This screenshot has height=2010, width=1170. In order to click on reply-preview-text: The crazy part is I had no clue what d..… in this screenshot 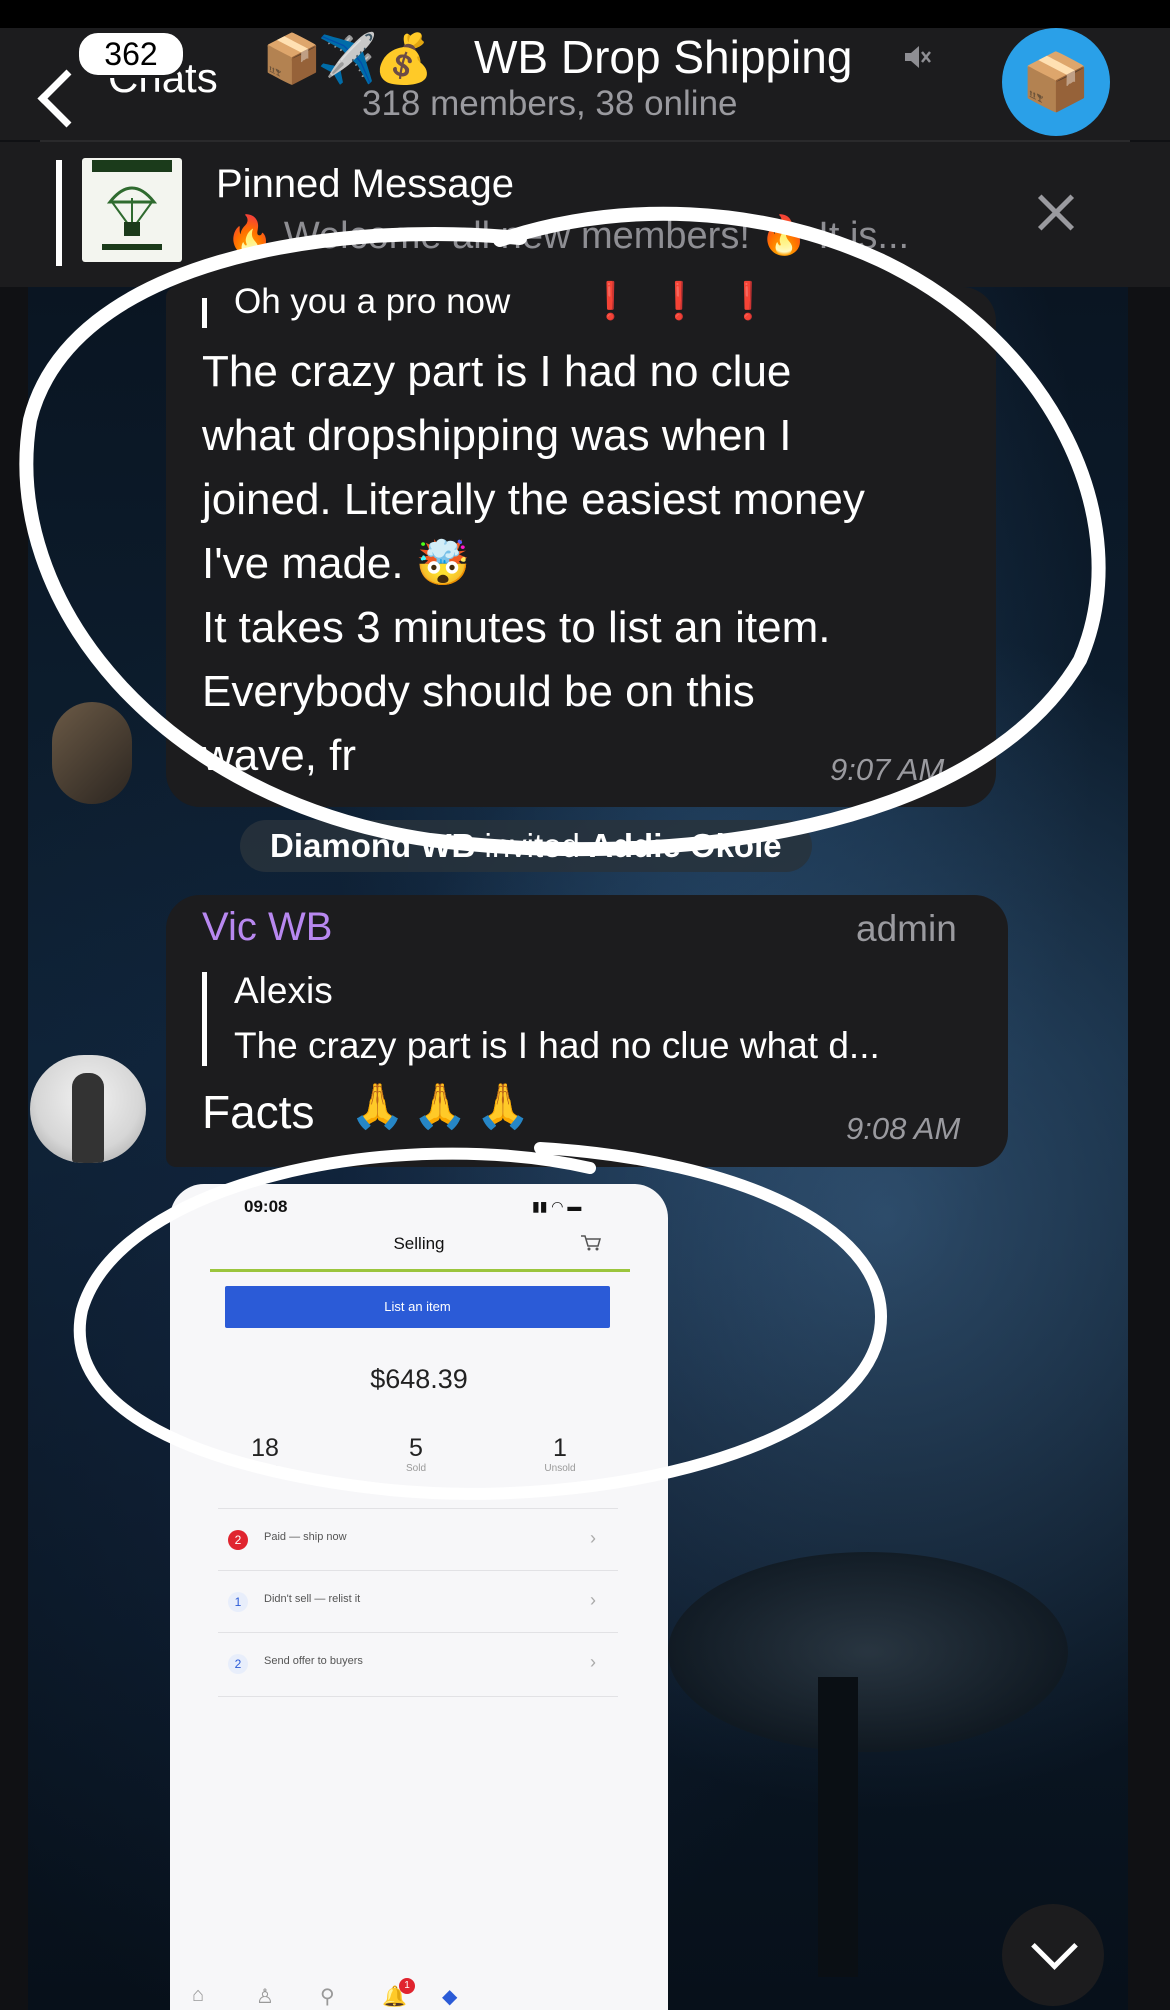, I will do `click(557, 1046)`.